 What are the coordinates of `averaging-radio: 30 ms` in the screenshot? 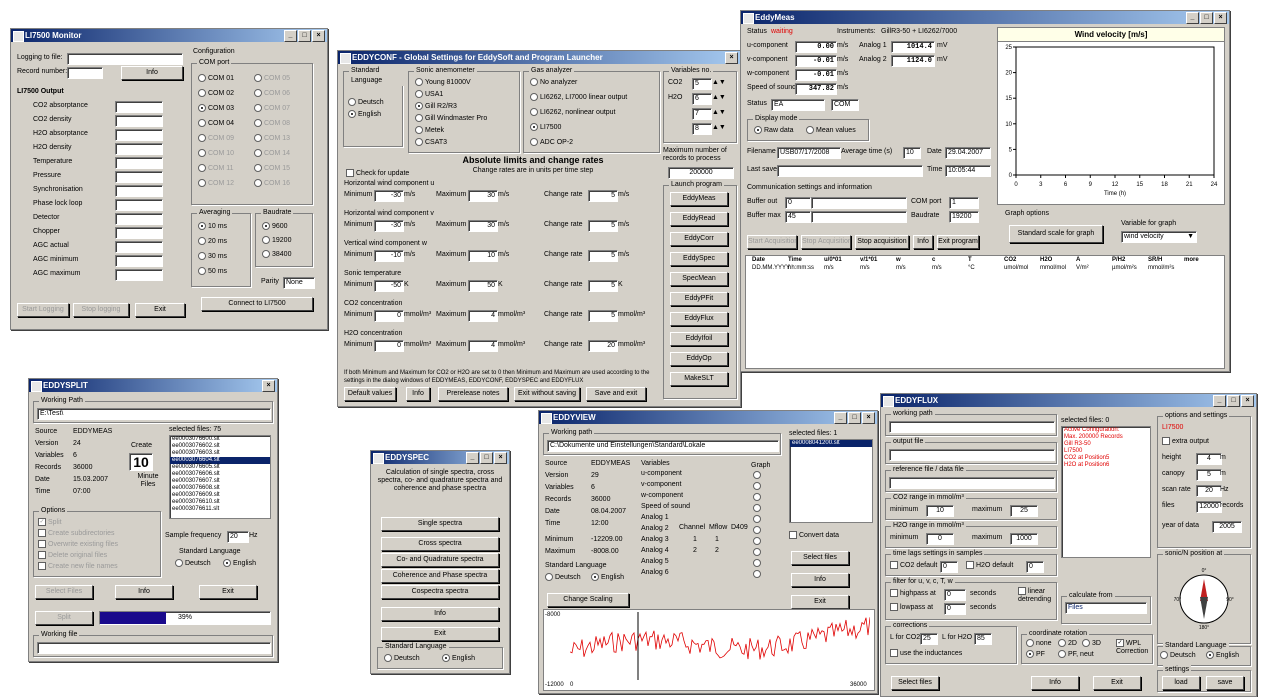 It's located at (212, 257).